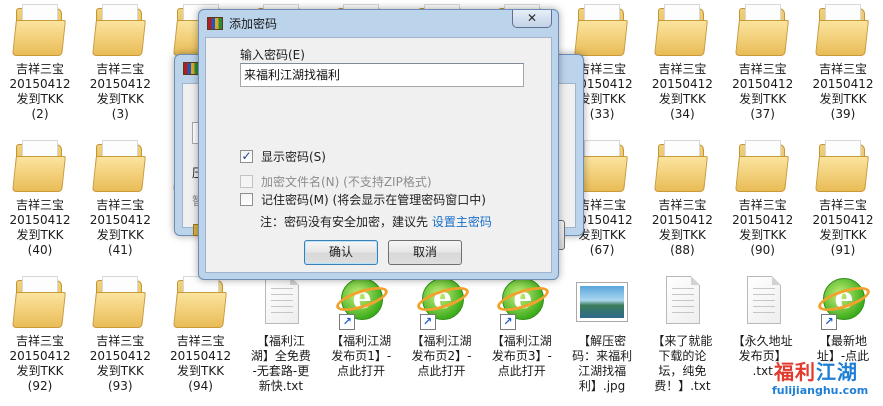 The width and height of the screenshot is (883, 406). What do you see at coordinates (246, 199) in the screenshot?
I see `remember-password-checkbox` at bounding box center [246, 199].